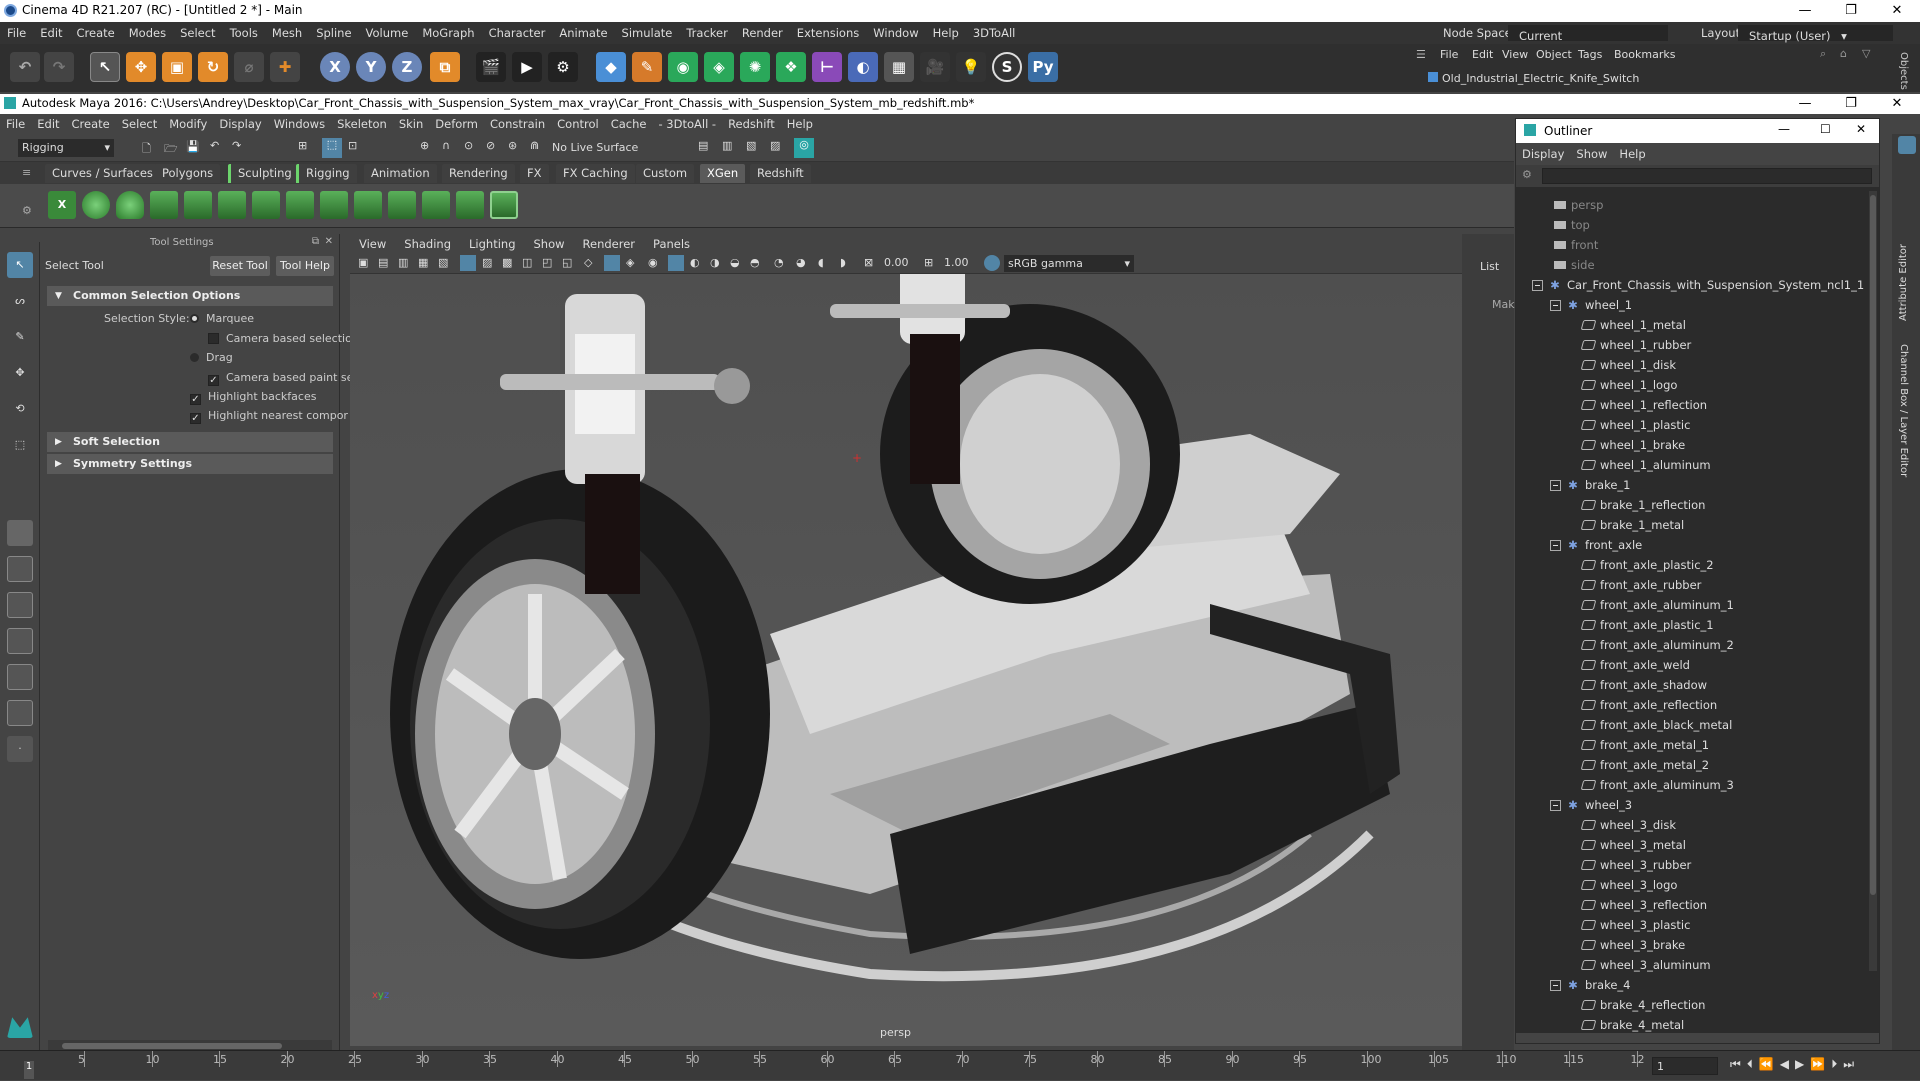  I want to click on outliner-item: front_axle_black_metal, so click(1656, 725).